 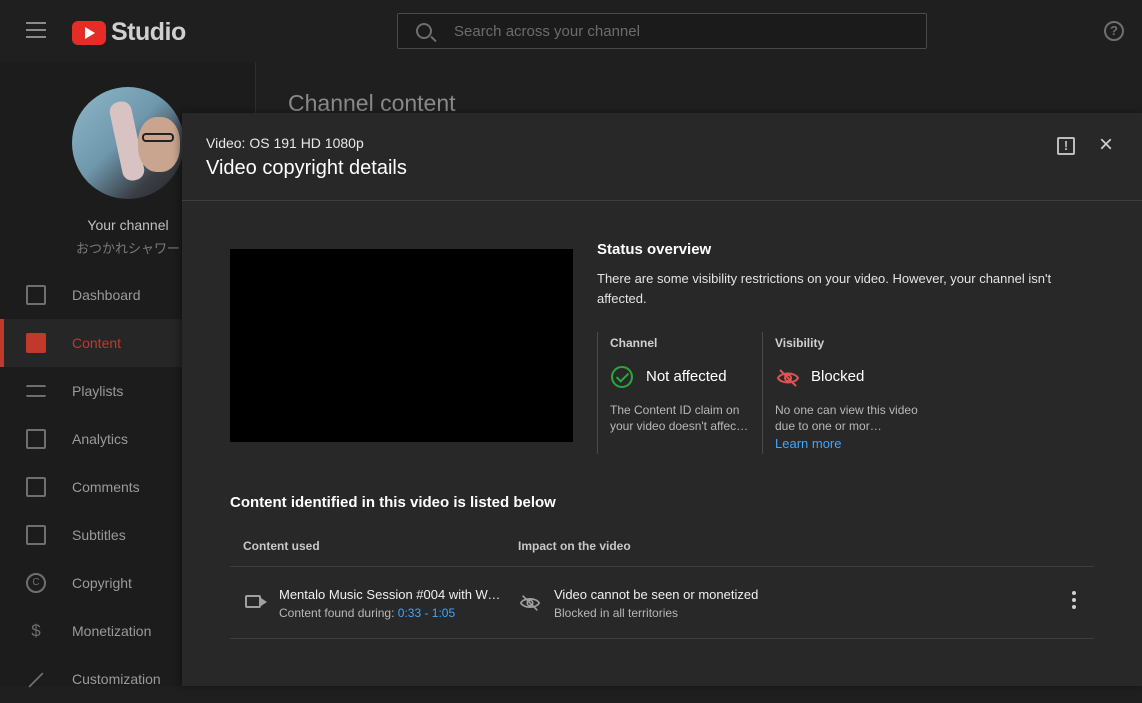 What do you see at coordinates (99, 535) in the screenshot?
I see `sidebar-item-label: Subtitles` at bounding box center [99, 535].